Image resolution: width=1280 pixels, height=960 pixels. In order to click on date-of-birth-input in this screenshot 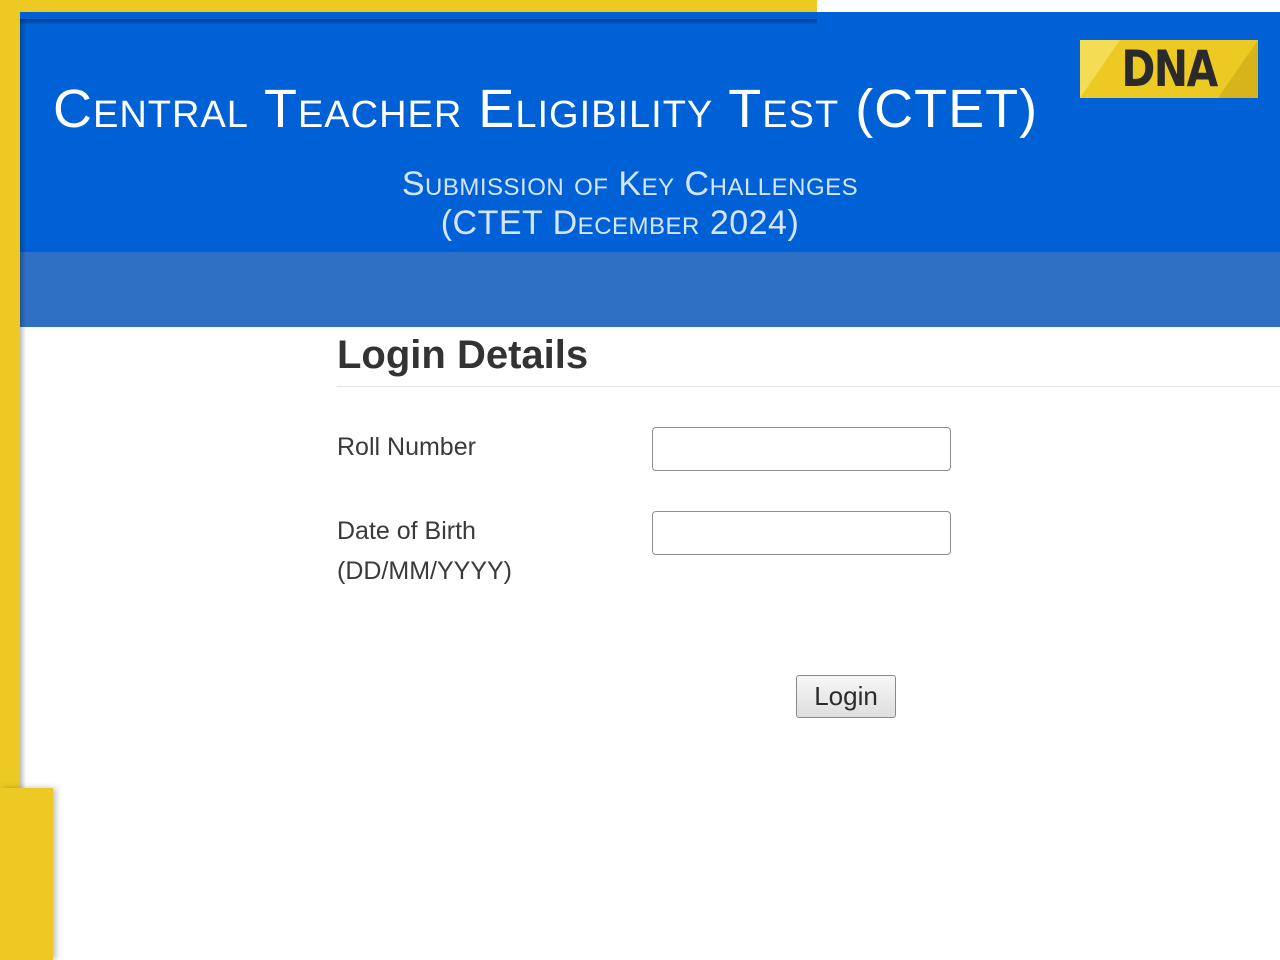, I will do `click(801, 533)`.